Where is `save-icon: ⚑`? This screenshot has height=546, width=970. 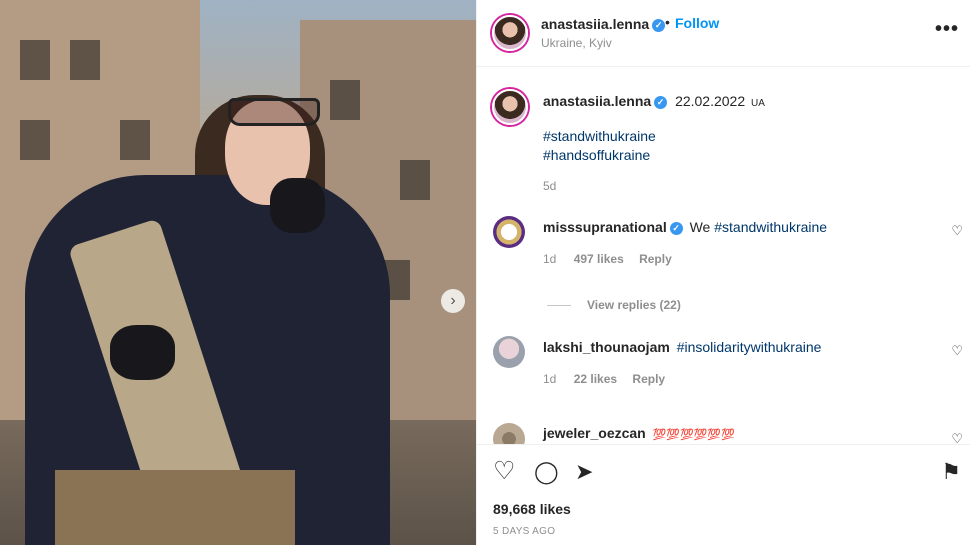
save-icon: ⚑ is located at coordinates (951, 472).